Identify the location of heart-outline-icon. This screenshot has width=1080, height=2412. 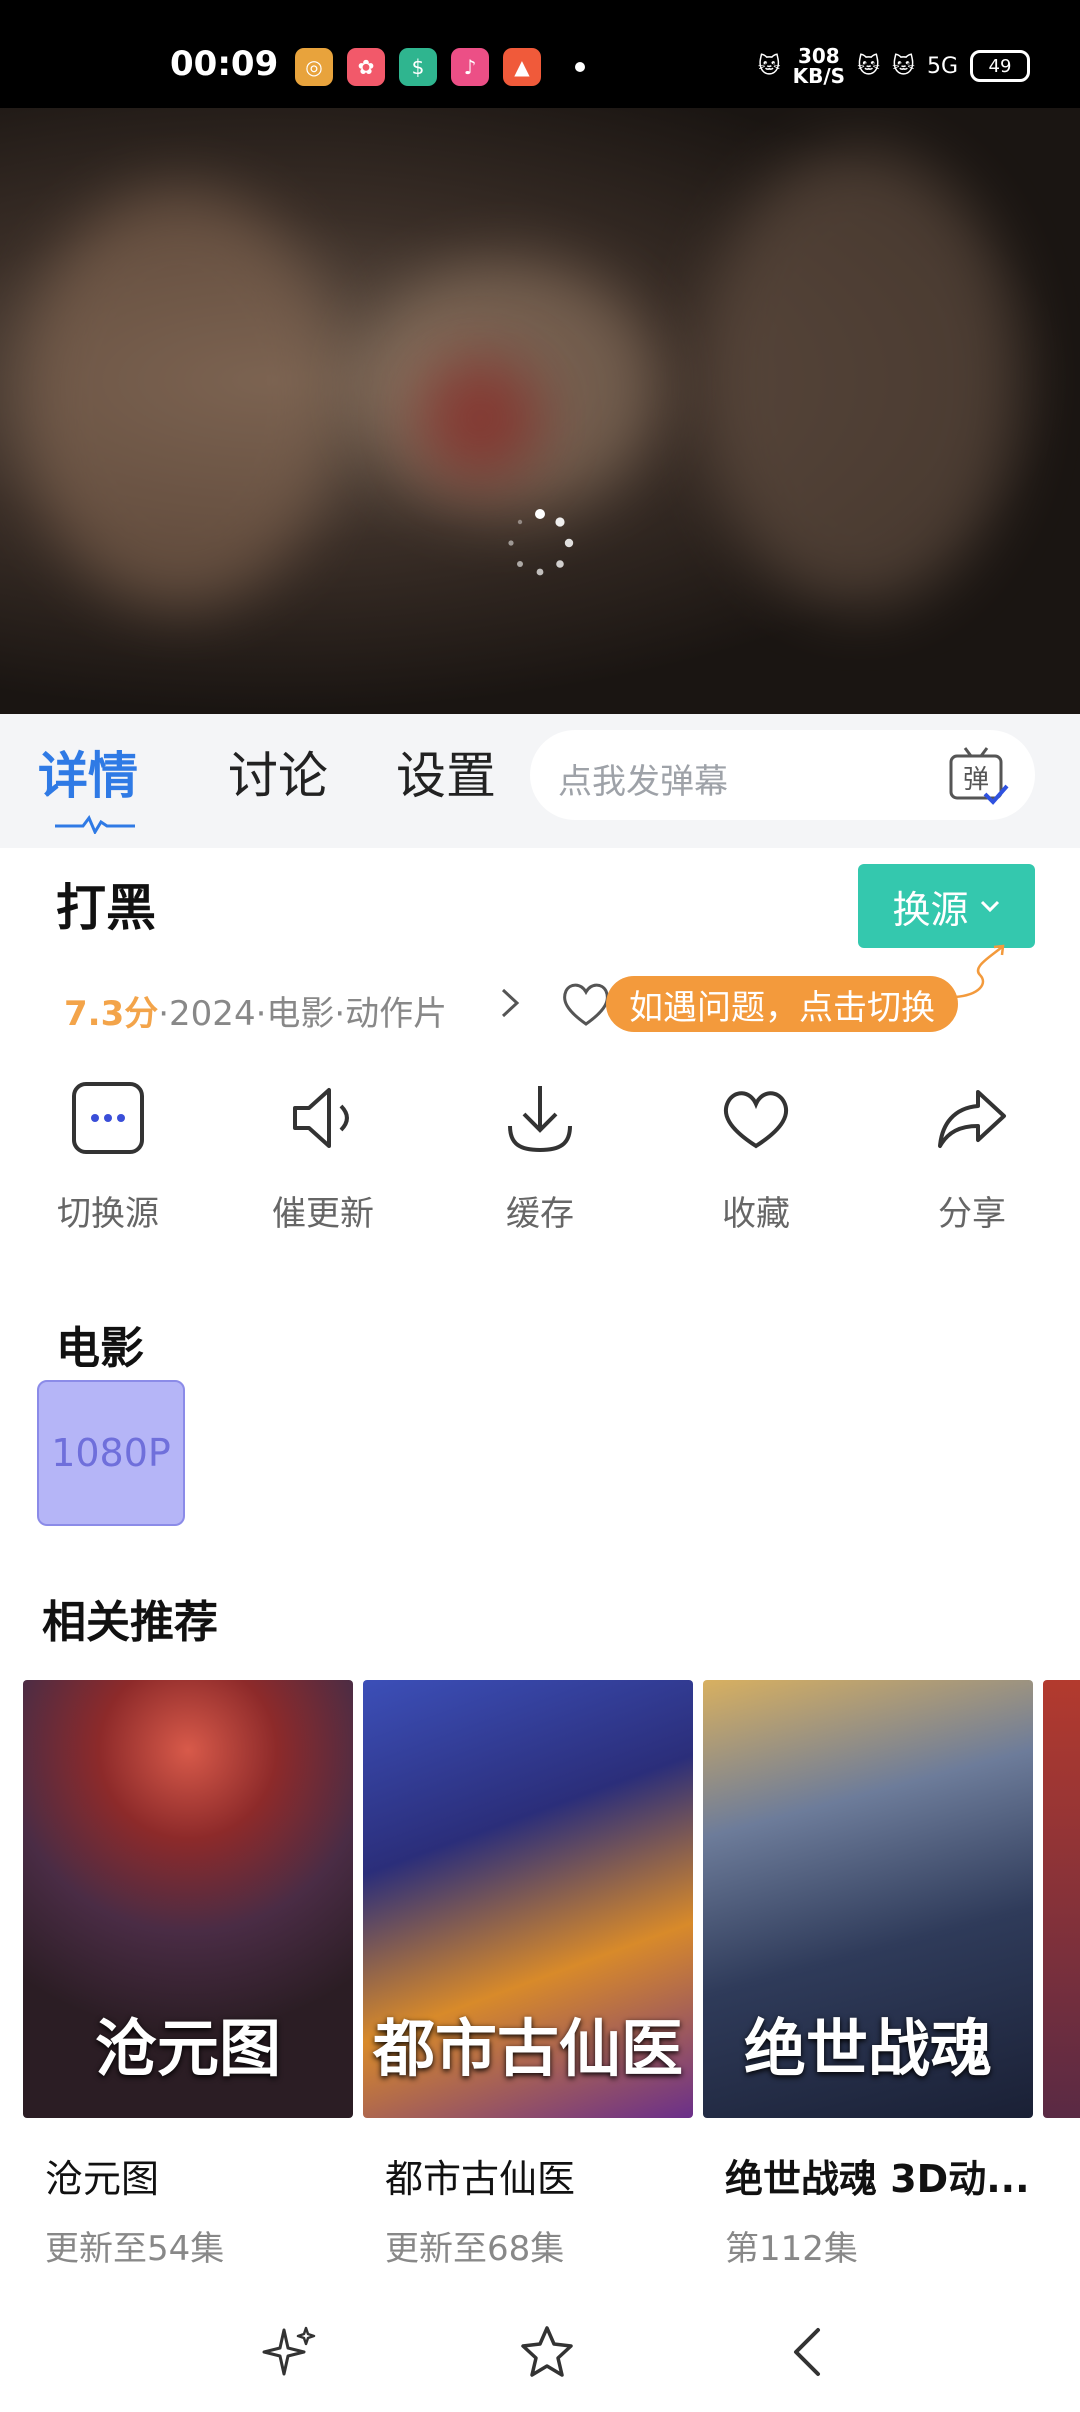
(586, 1004).